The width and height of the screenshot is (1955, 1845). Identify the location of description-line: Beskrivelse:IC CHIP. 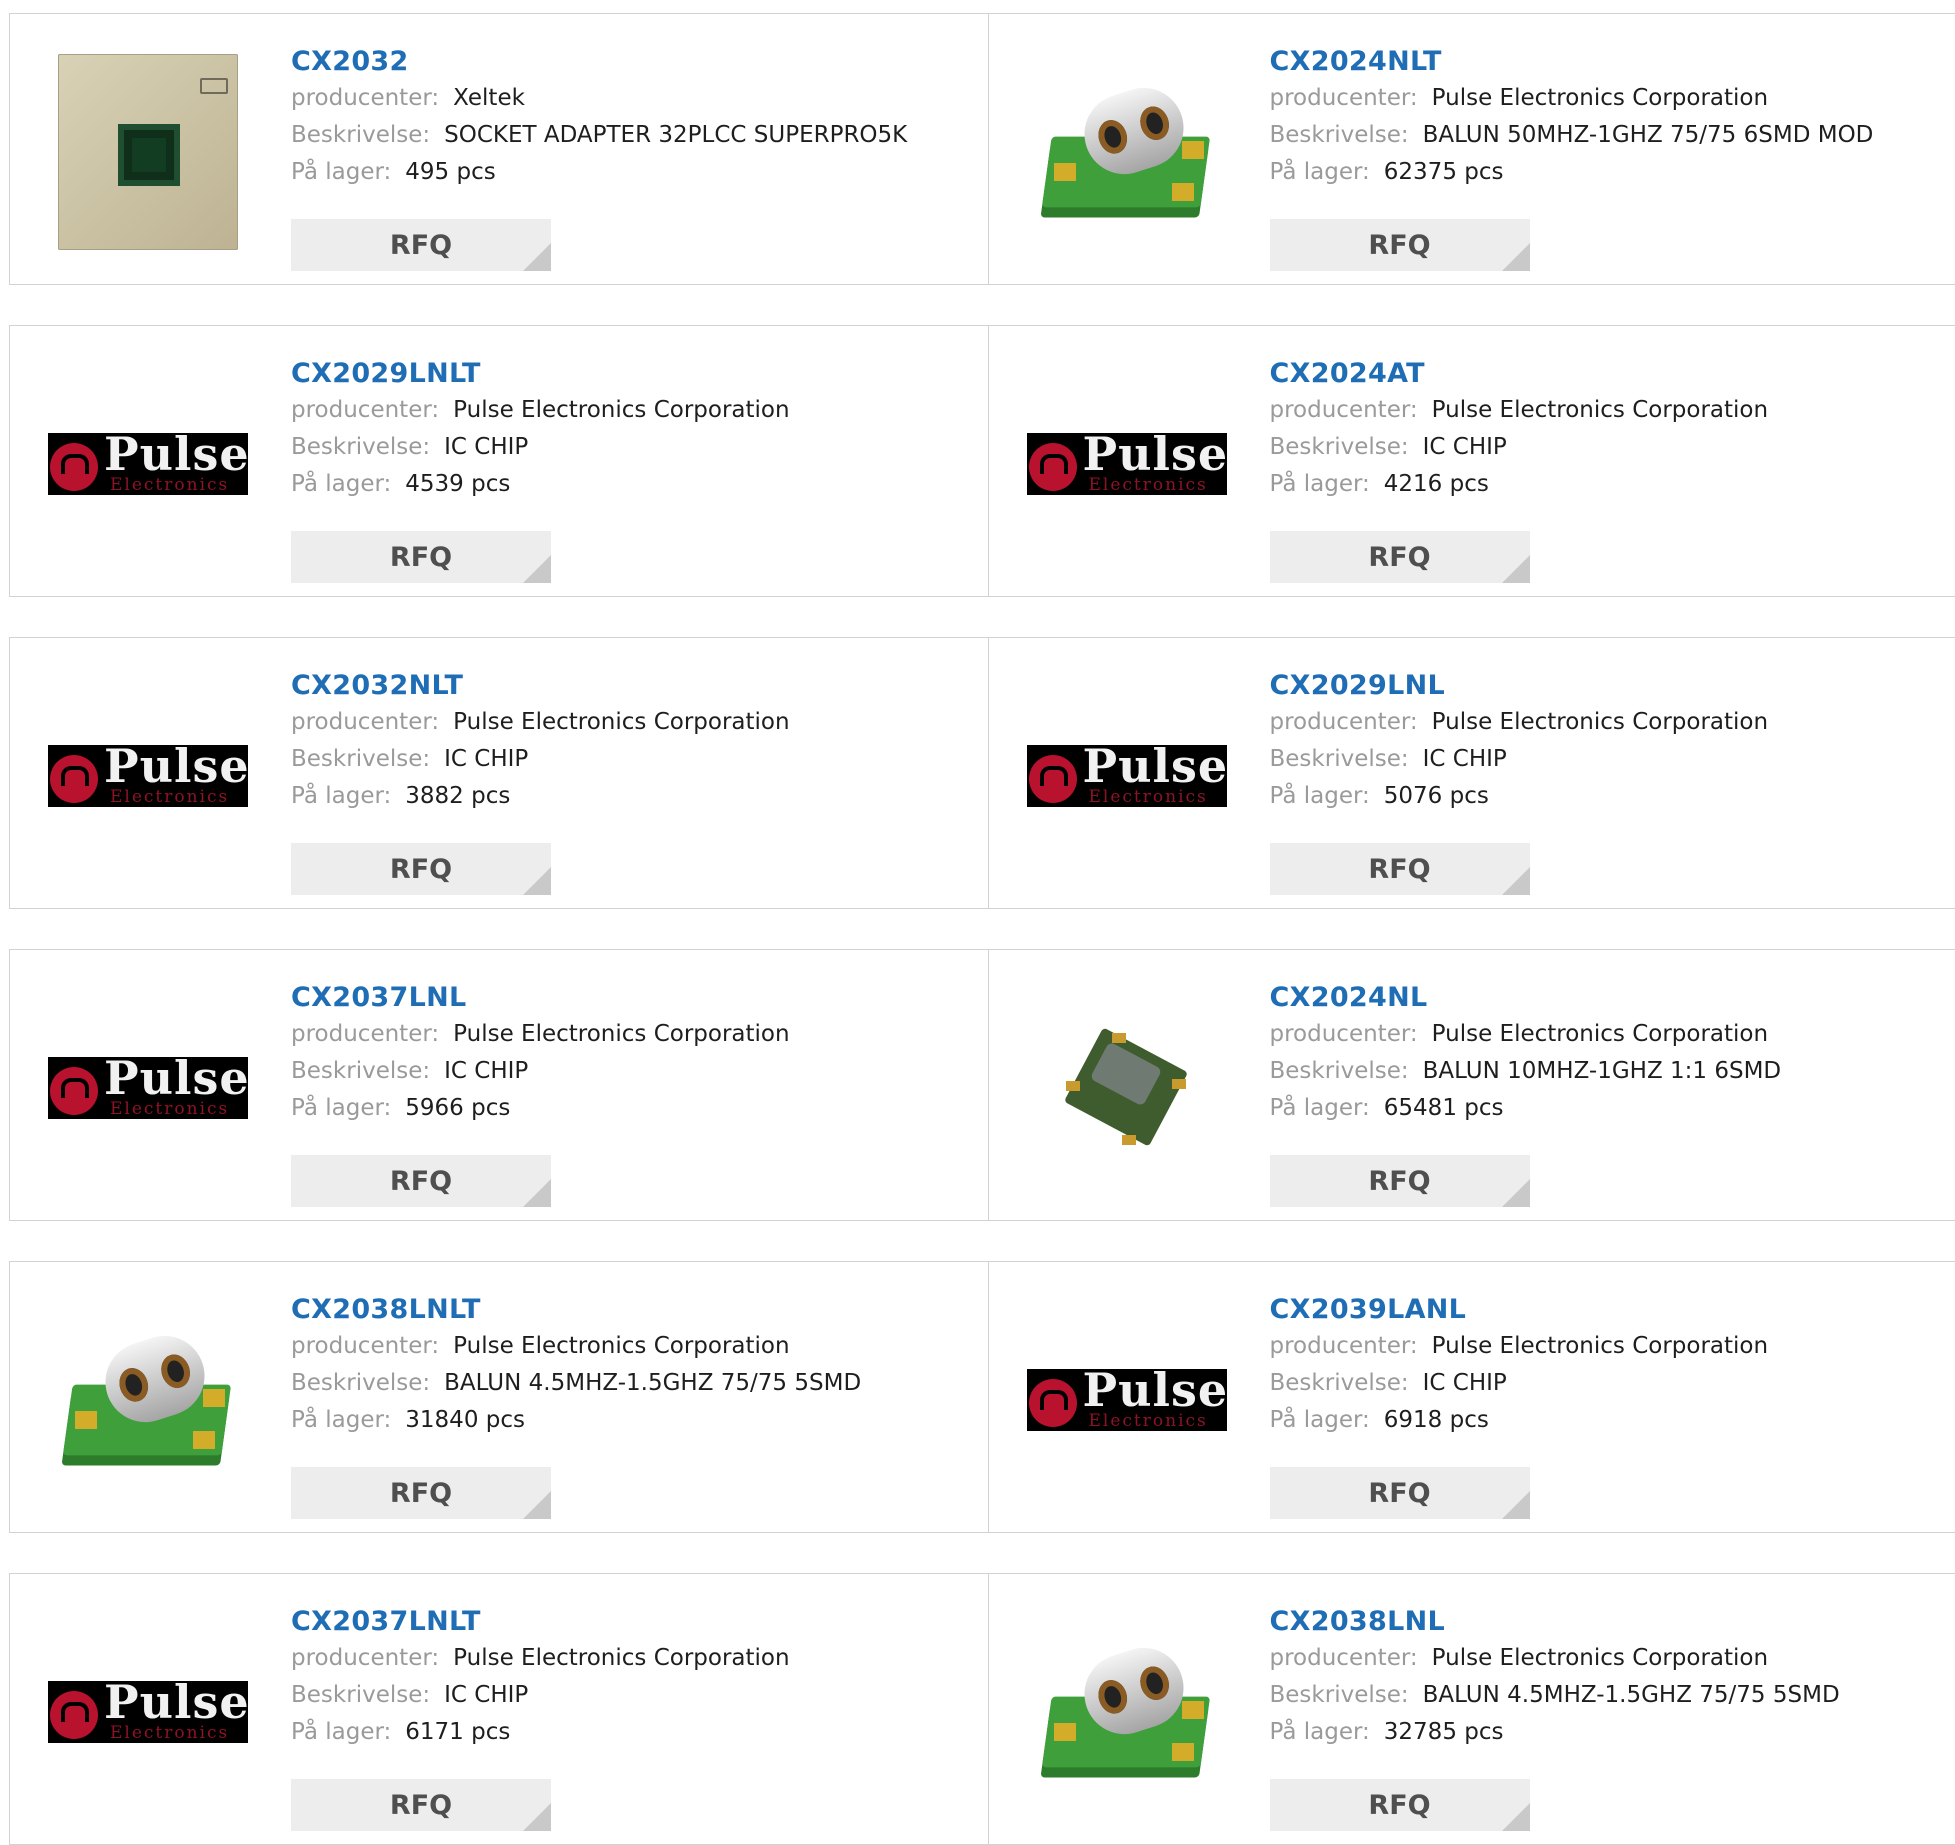
(1519, 1383).